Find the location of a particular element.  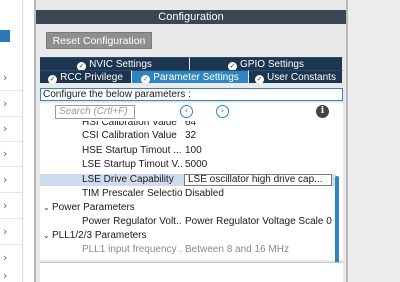

parameter-description-pane is located at coordinates (191, 272).